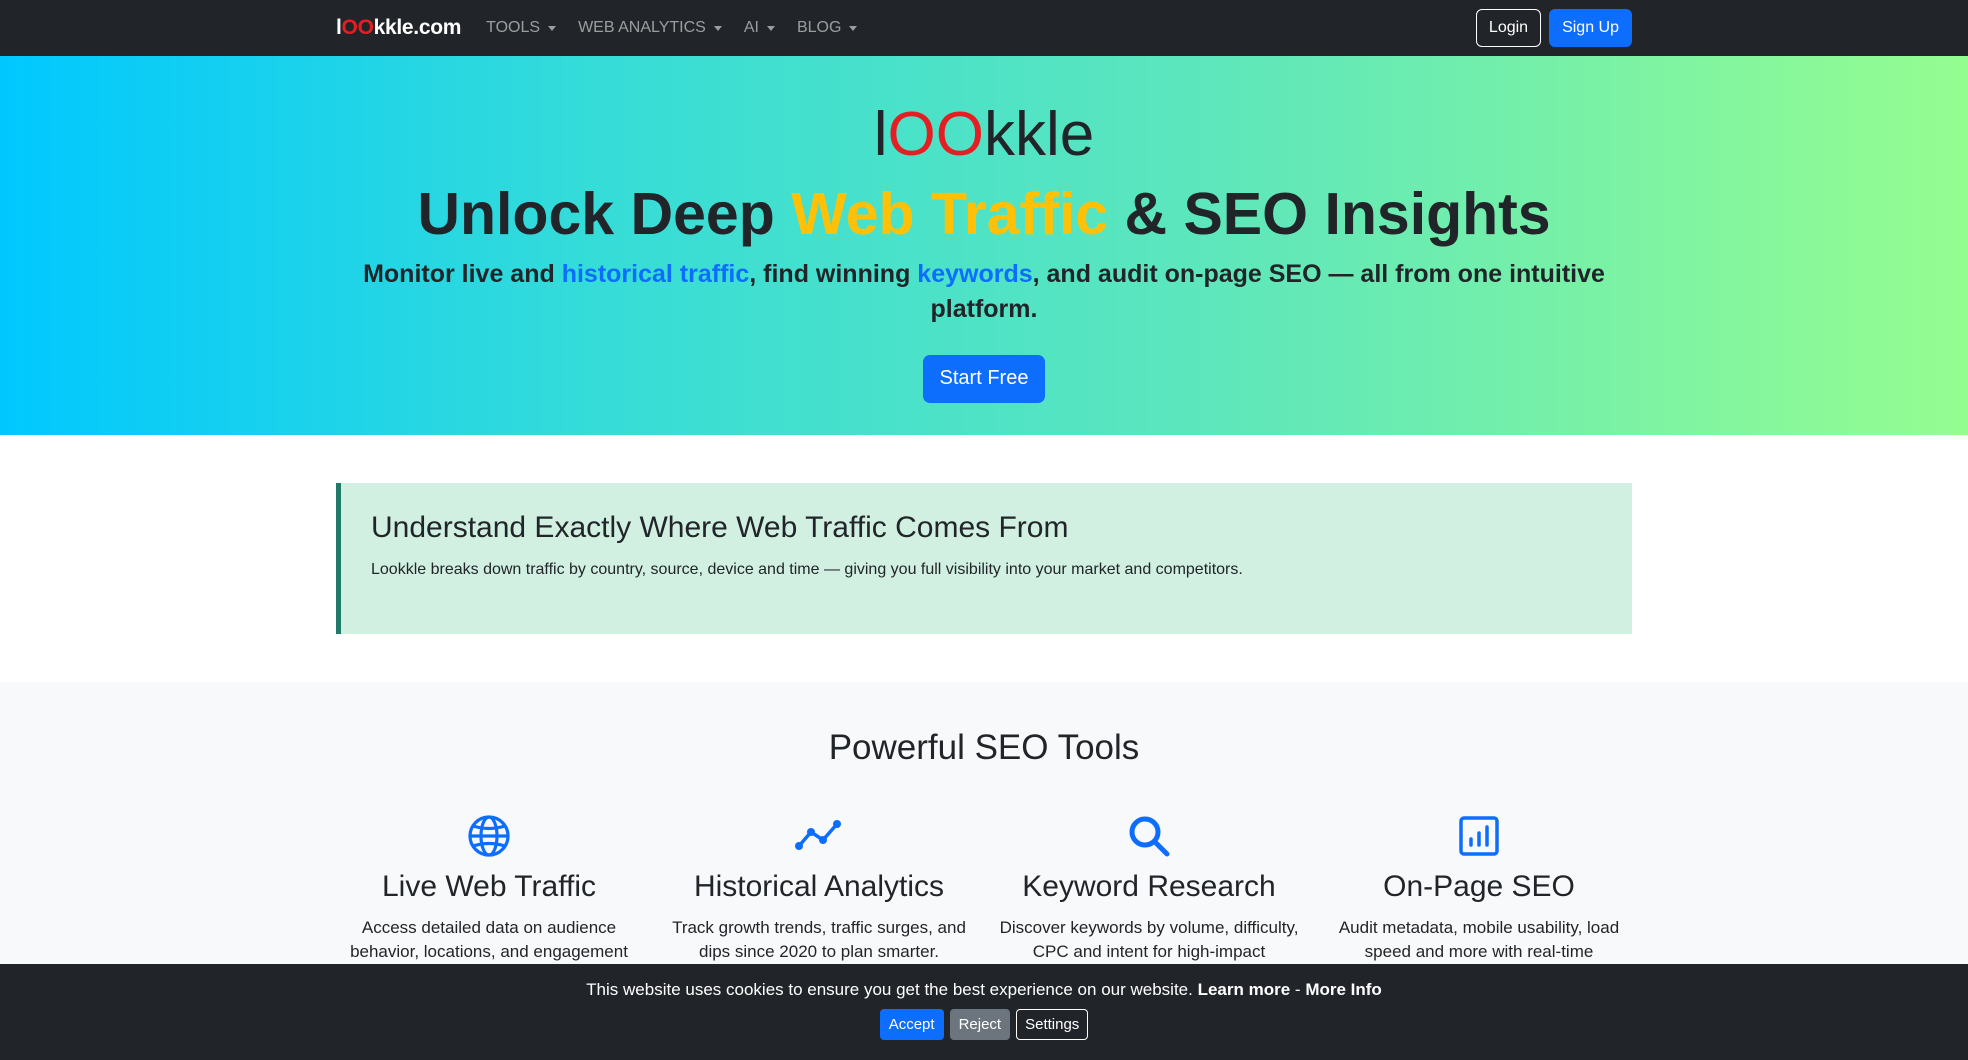  I want to click on cookie-settings-button: Settings, so click(1052, 1024).